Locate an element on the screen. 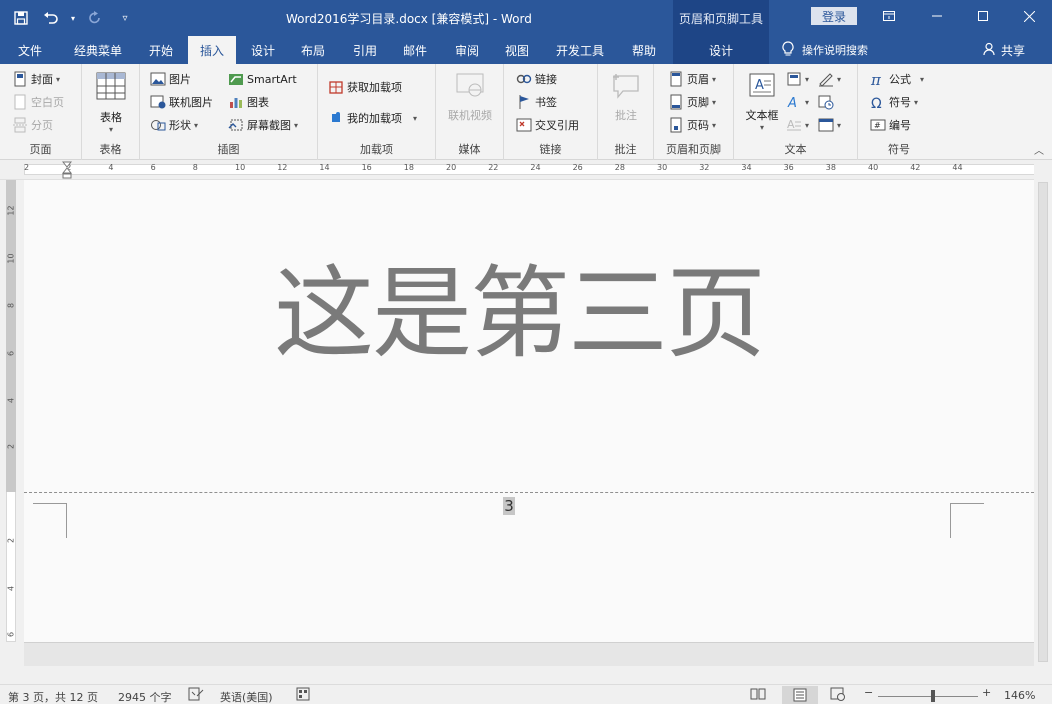 This screenshot has height=704, width=1052. zoom-slider-thumb is located at coordinates (933, 696).